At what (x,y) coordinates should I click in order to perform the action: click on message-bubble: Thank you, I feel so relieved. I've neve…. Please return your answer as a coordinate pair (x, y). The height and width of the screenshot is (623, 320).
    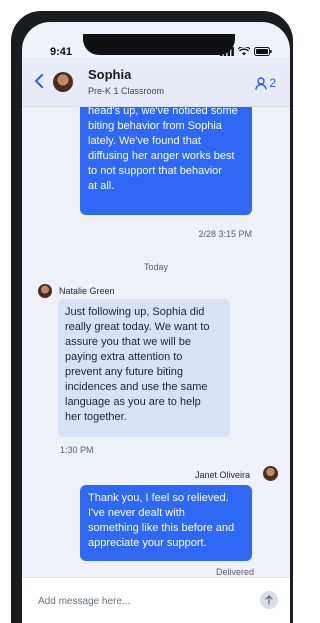
    Looking at the image, I should click on (166, 523).